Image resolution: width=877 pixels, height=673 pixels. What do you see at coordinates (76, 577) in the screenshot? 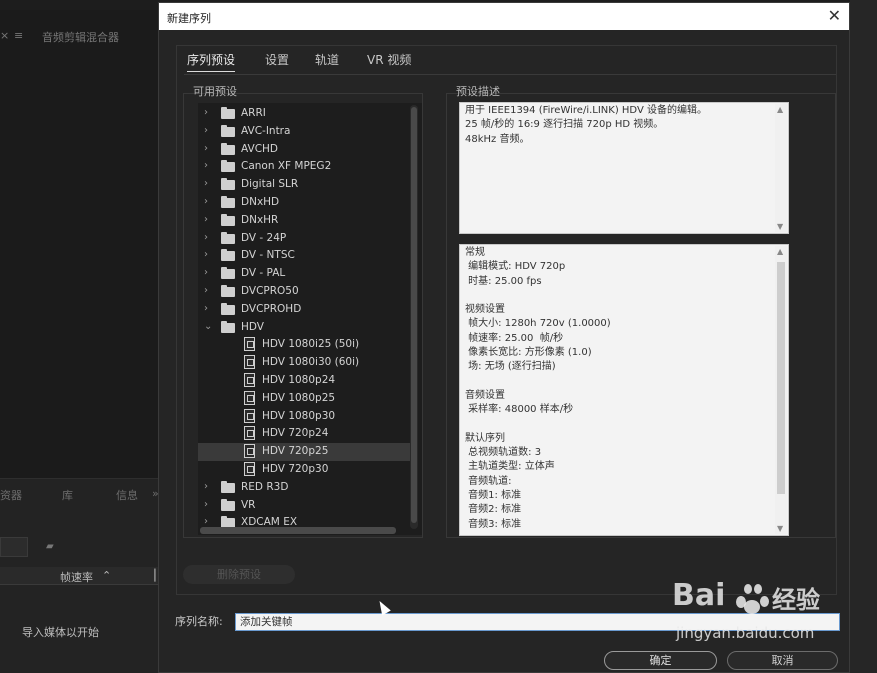
I see `frame-rate-column: 帧速率` at bounding box center [76, 577].